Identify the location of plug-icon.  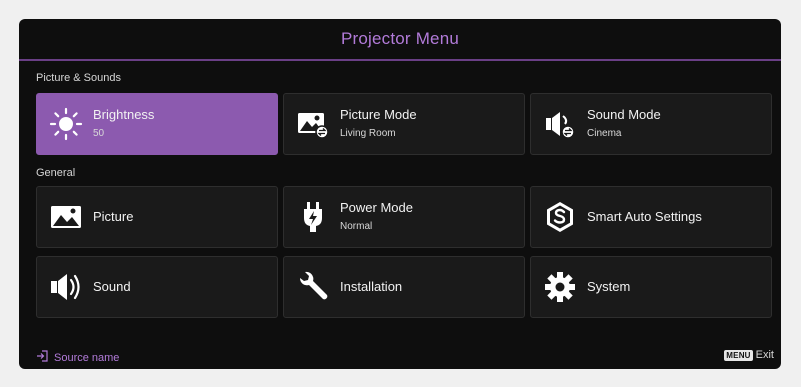
(313, 217).